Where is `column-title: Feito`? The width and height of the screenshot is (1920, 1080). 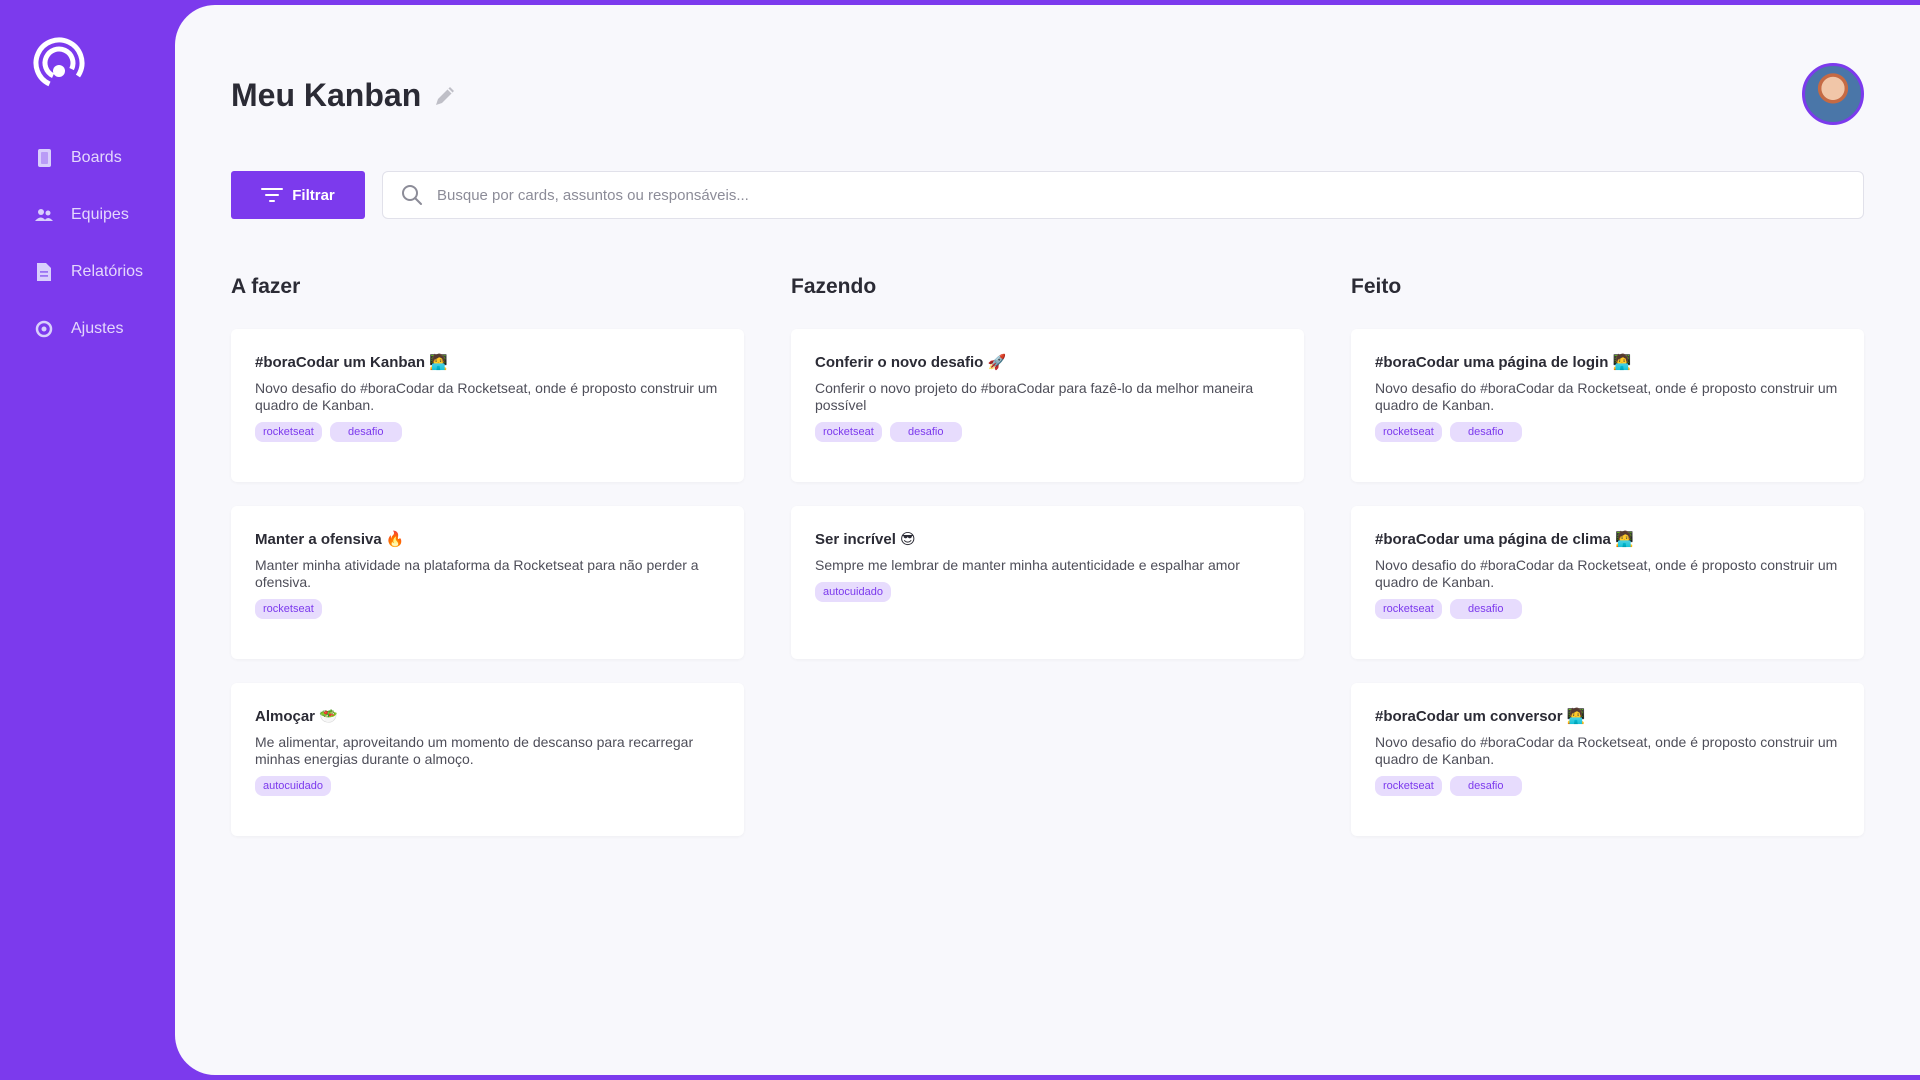 column-title: Feito is located at coordinates (1376, 286).